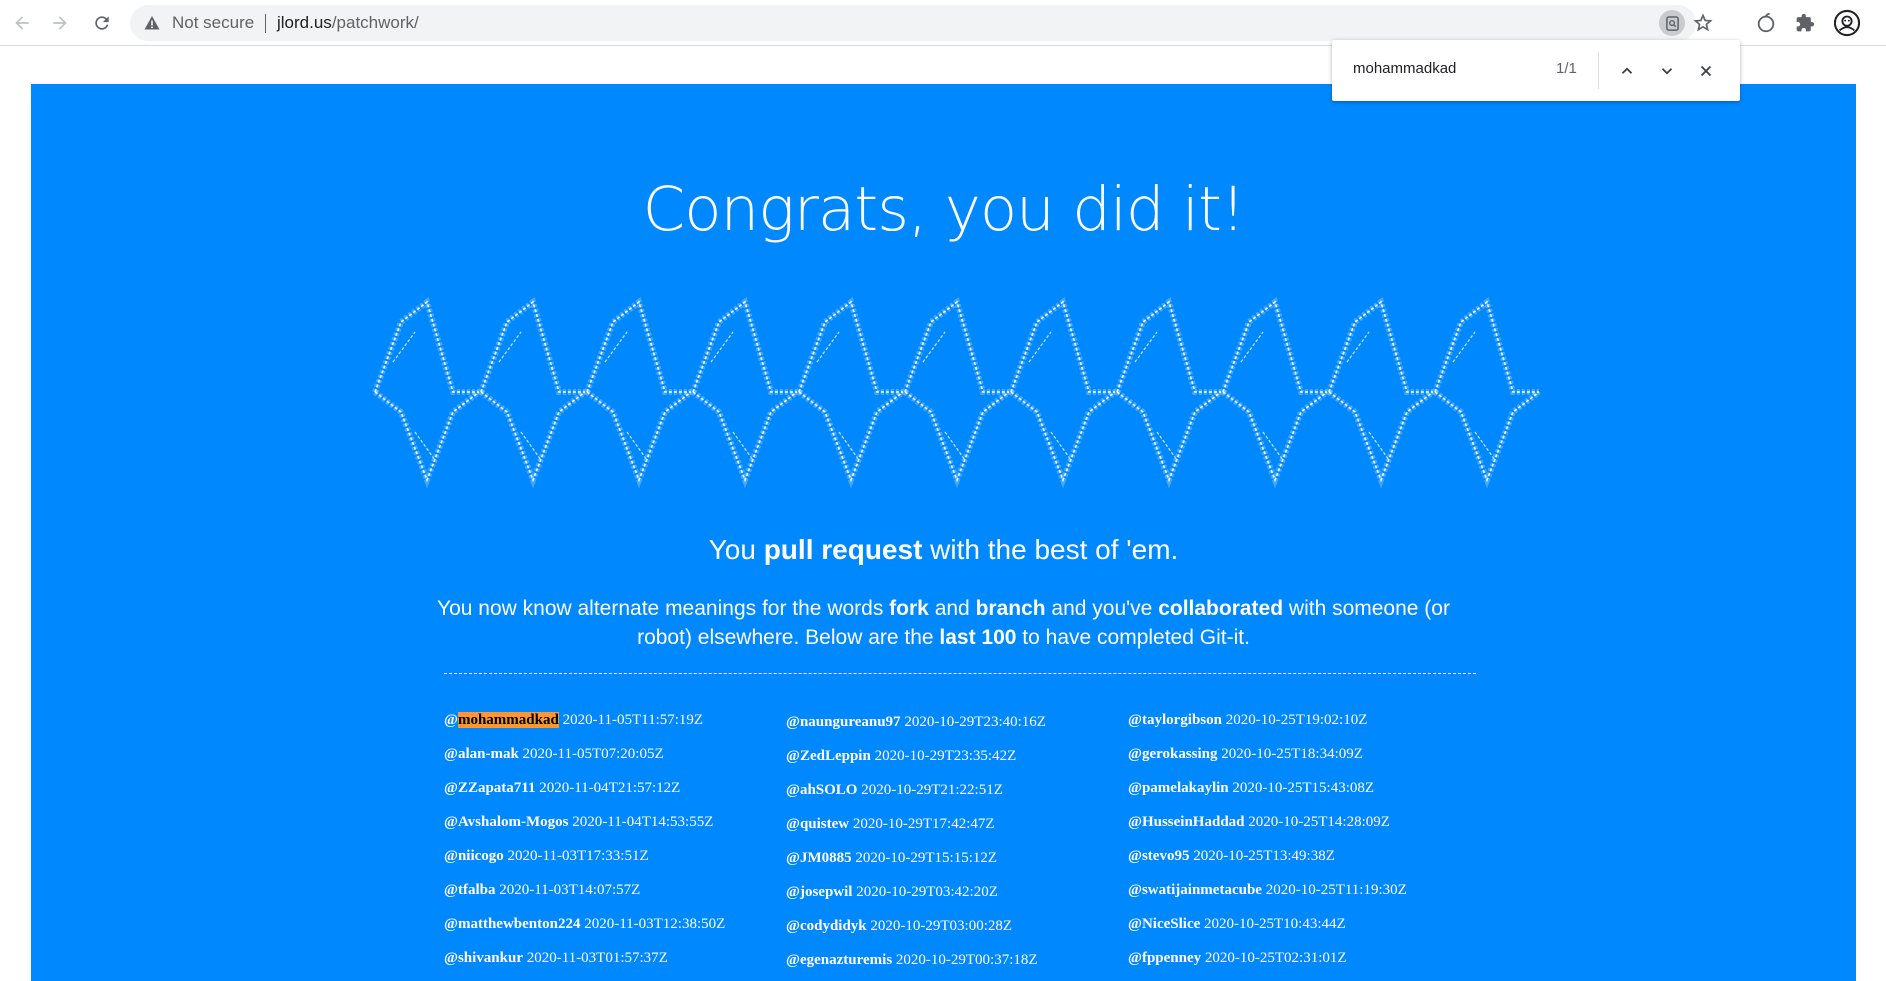 The height and width of the screenshot is (981, 1886). I want to click on find-in-page-icon, so click(1672, 23).